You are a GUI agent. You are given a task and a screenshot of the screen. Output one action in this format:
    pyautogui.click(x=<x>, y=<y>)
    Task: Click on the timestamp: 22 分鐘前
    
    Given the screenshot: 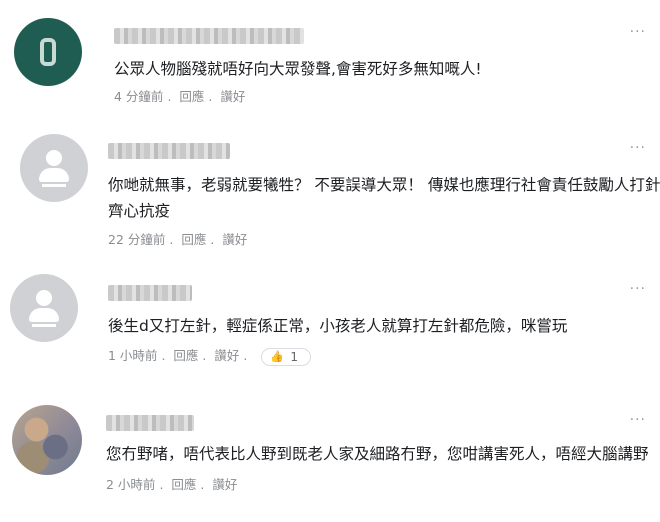 What is the action you would take?
    pyautogui.click(x=137, y=239)
    